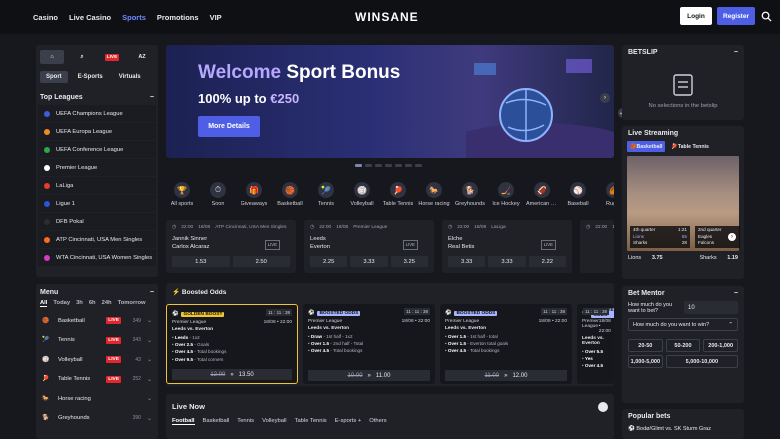 Image resolution: width=780 pixels, height=439 pixels. What do you see at coordinates (506, 375) in the screenshot?
I see `boosted-odd-button: 11.00 » 12.00` at bounding box center [506, 375].